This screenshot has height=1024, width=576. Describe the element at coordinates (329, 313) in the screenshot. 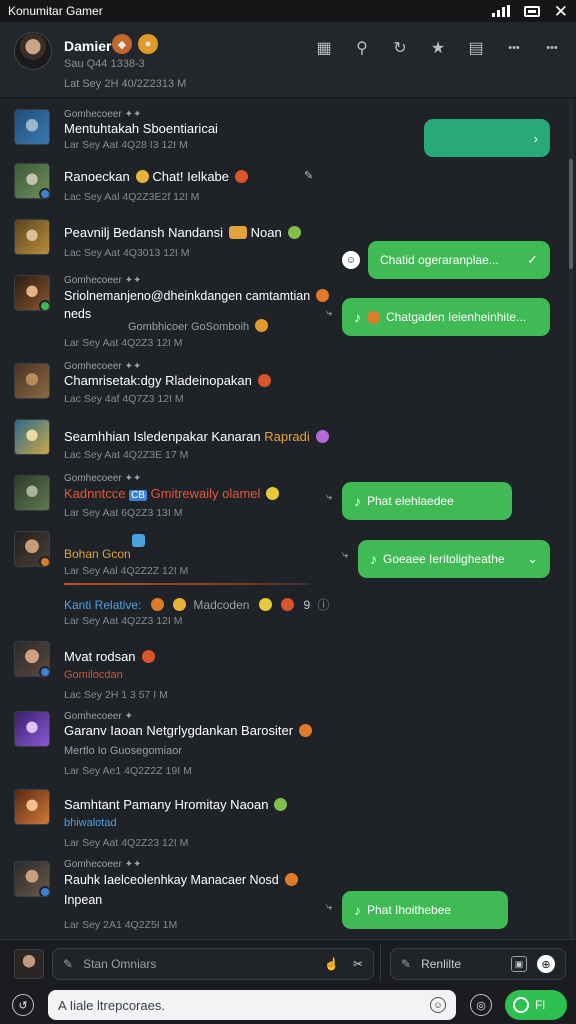

I see `pin-icon: ⤷` at that location.